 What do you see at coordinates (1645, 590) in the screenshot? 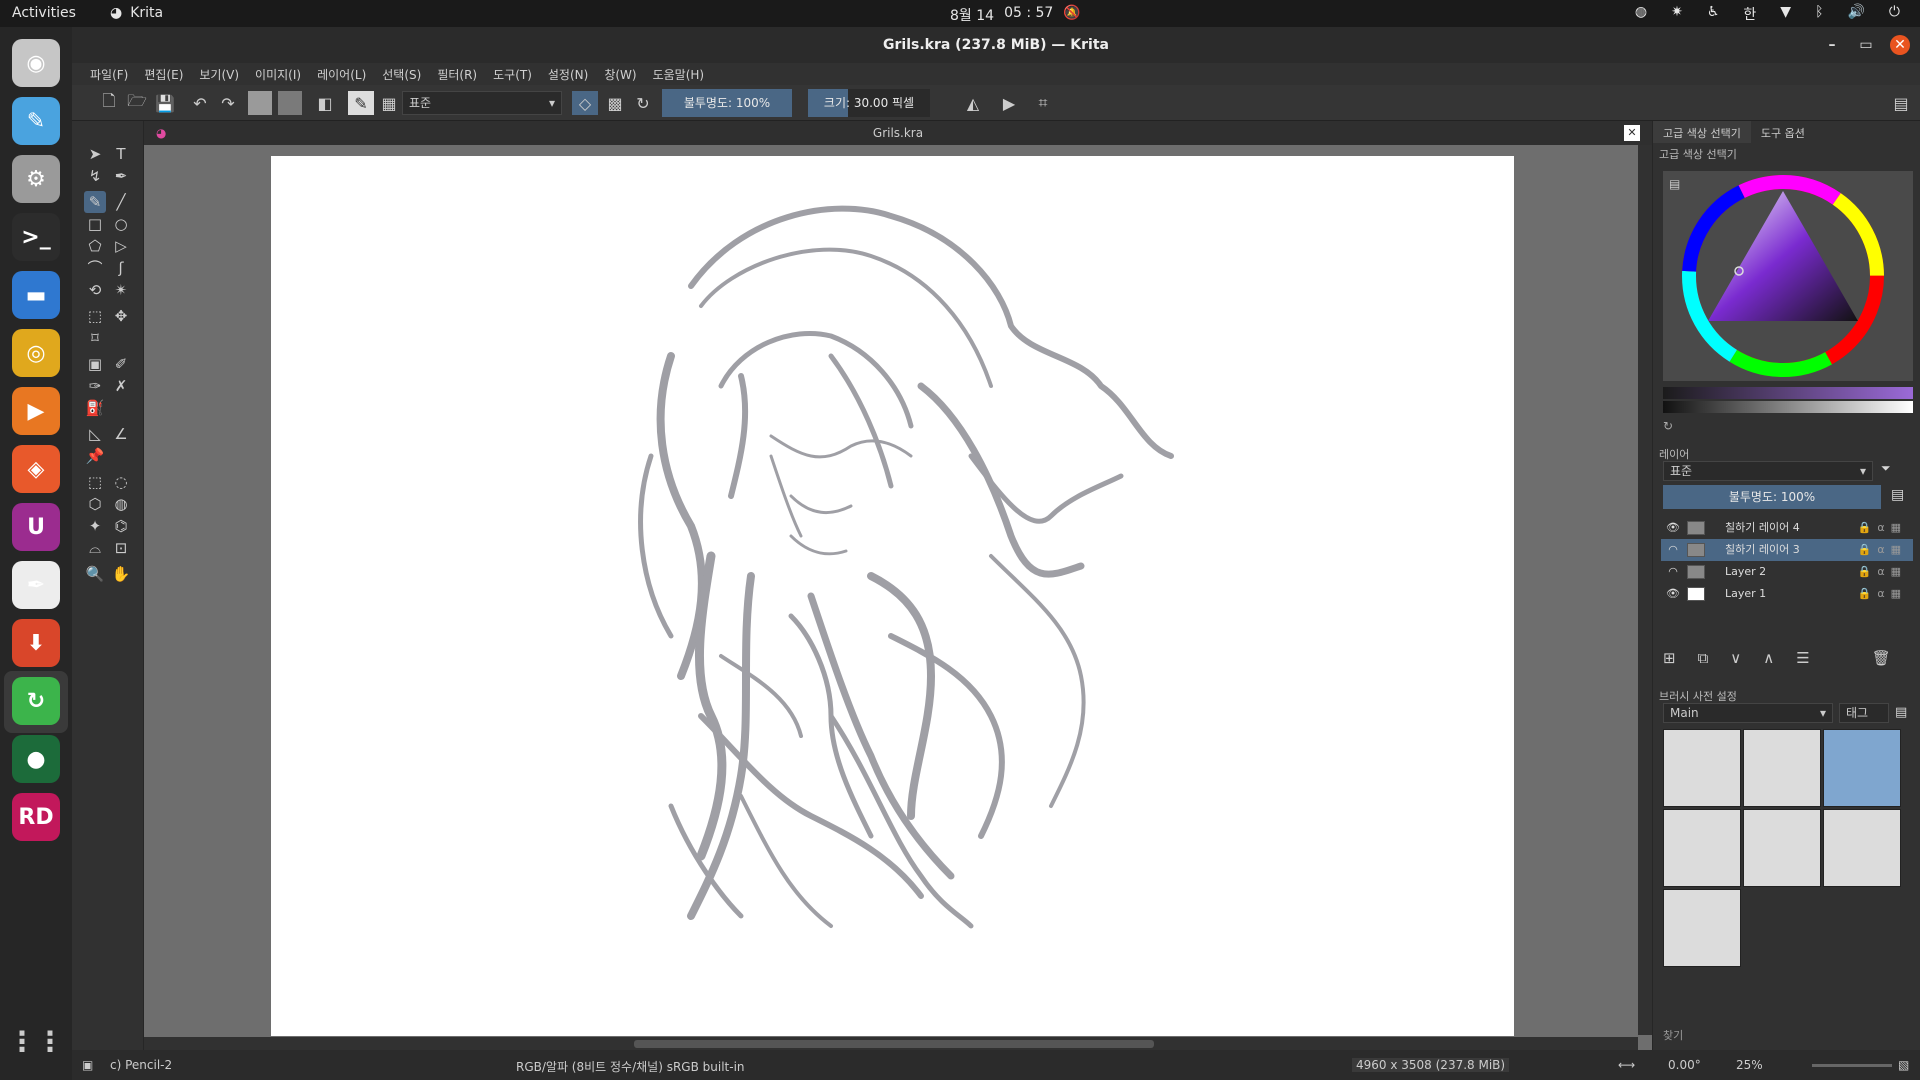
I see `canvas-vertical-scrollbar` at bounding box center [1645, 590].